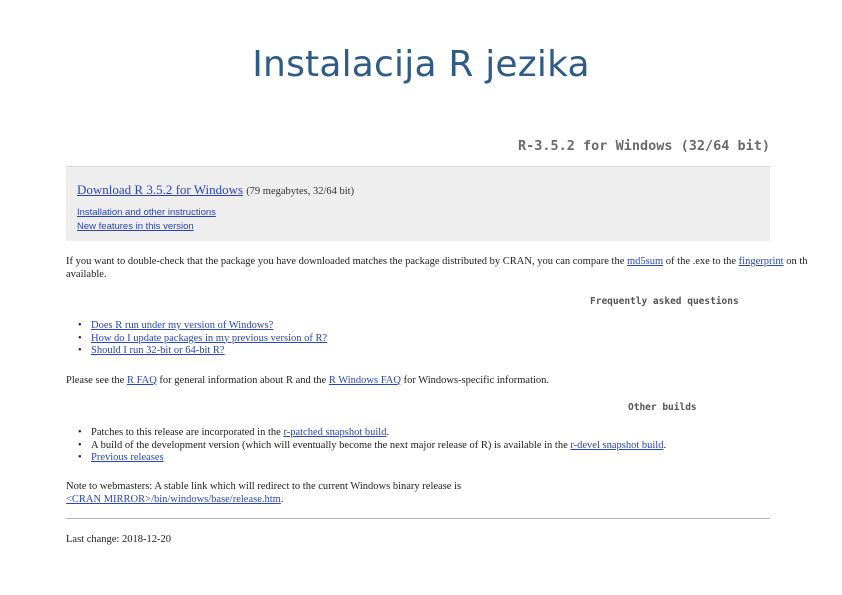 This screenshot has width=842, height=595. I want to click on r-faq-link: R FAQ, so click(142, 380).